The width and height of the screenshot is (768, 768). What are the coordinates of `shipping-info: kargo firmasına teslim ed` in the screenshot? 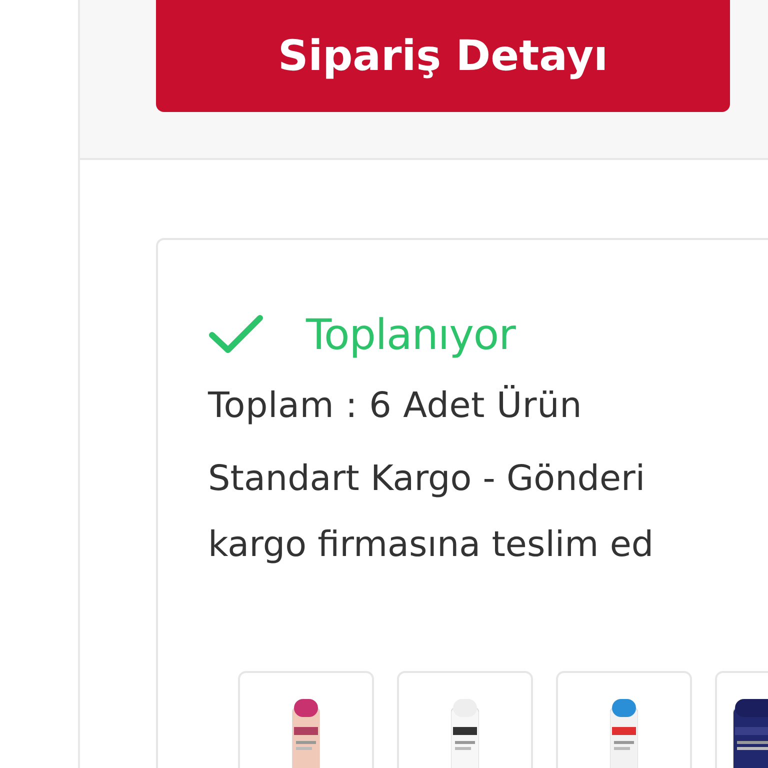 It's located at (431, 545).